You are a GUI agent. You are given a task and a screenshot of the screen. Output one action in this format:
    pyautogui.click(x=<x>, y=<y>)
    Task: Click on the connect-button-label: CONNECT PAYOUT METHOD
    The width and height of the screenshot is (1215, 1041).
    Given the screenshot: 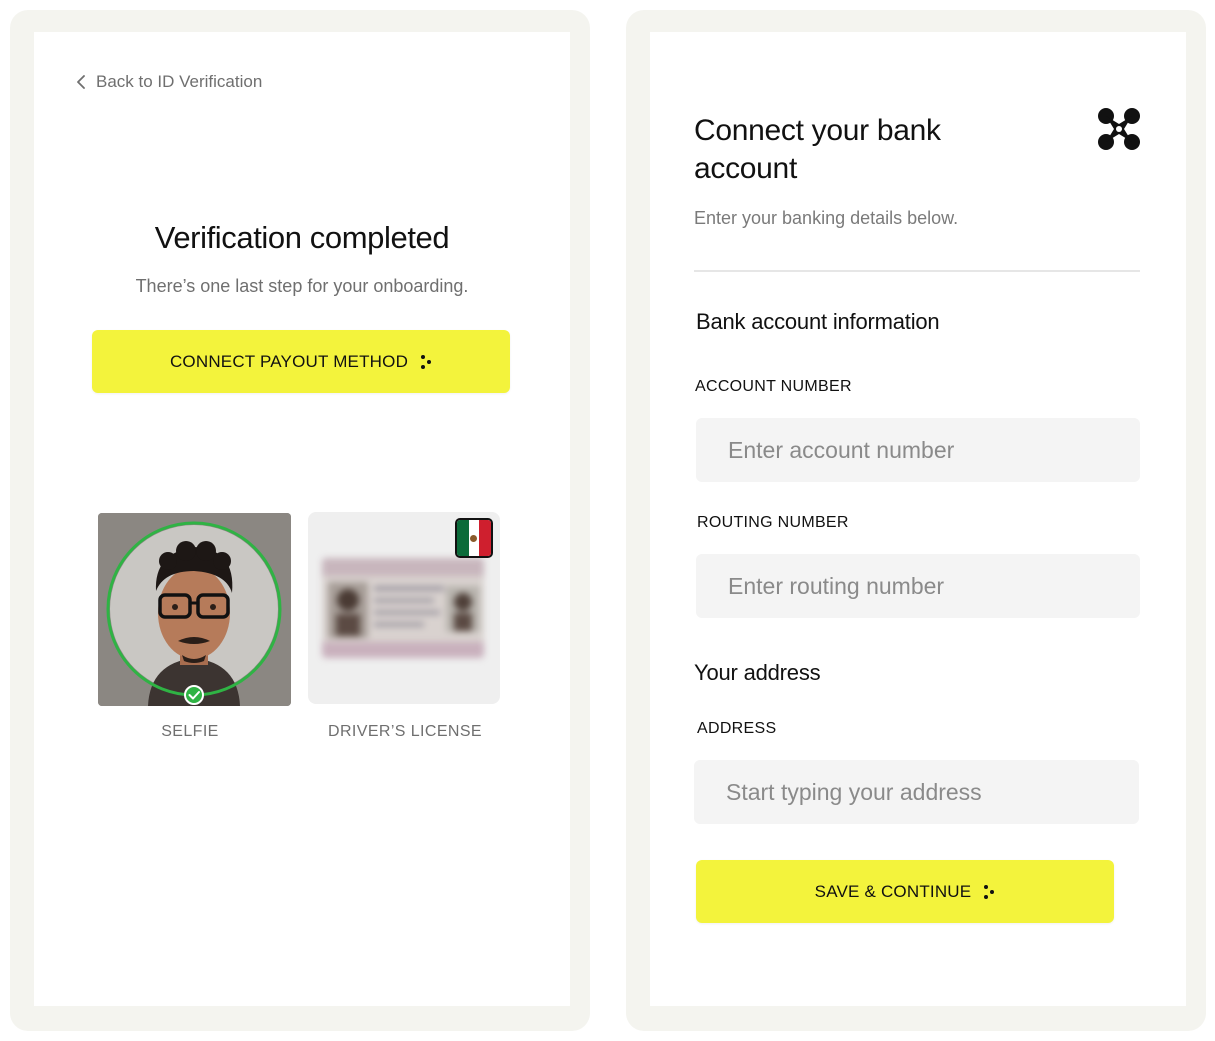 What is the action you would take?
    pyautogui.click(x=289, y=361)
    